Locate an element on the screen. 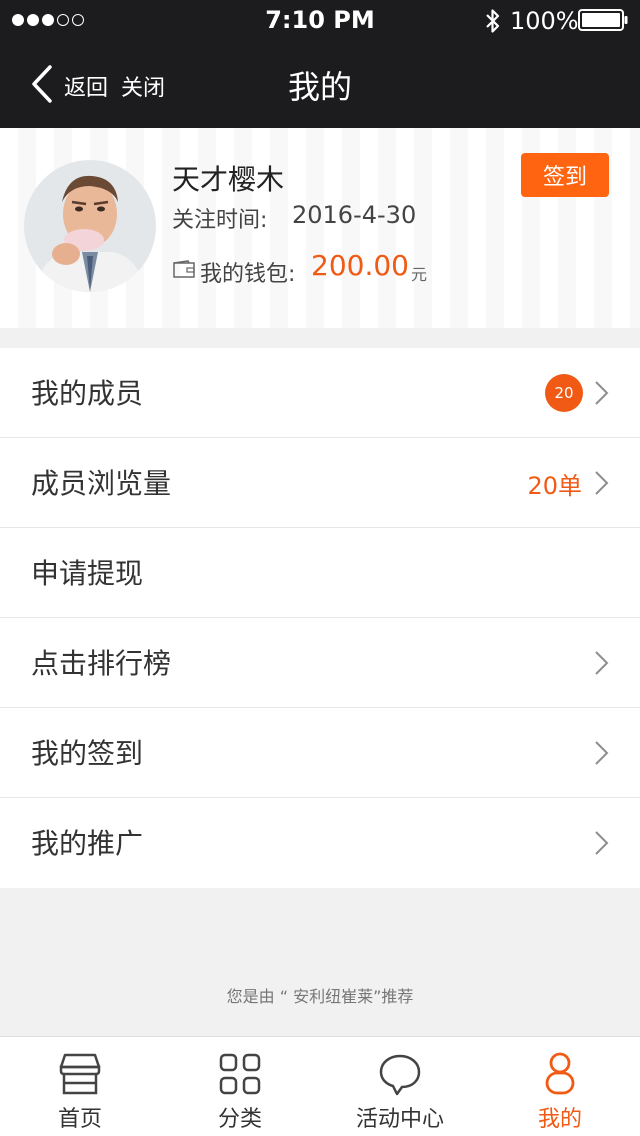 The width and height of the screenshot is (640, 1136). avatar-image is located at coordinates (90, 226).